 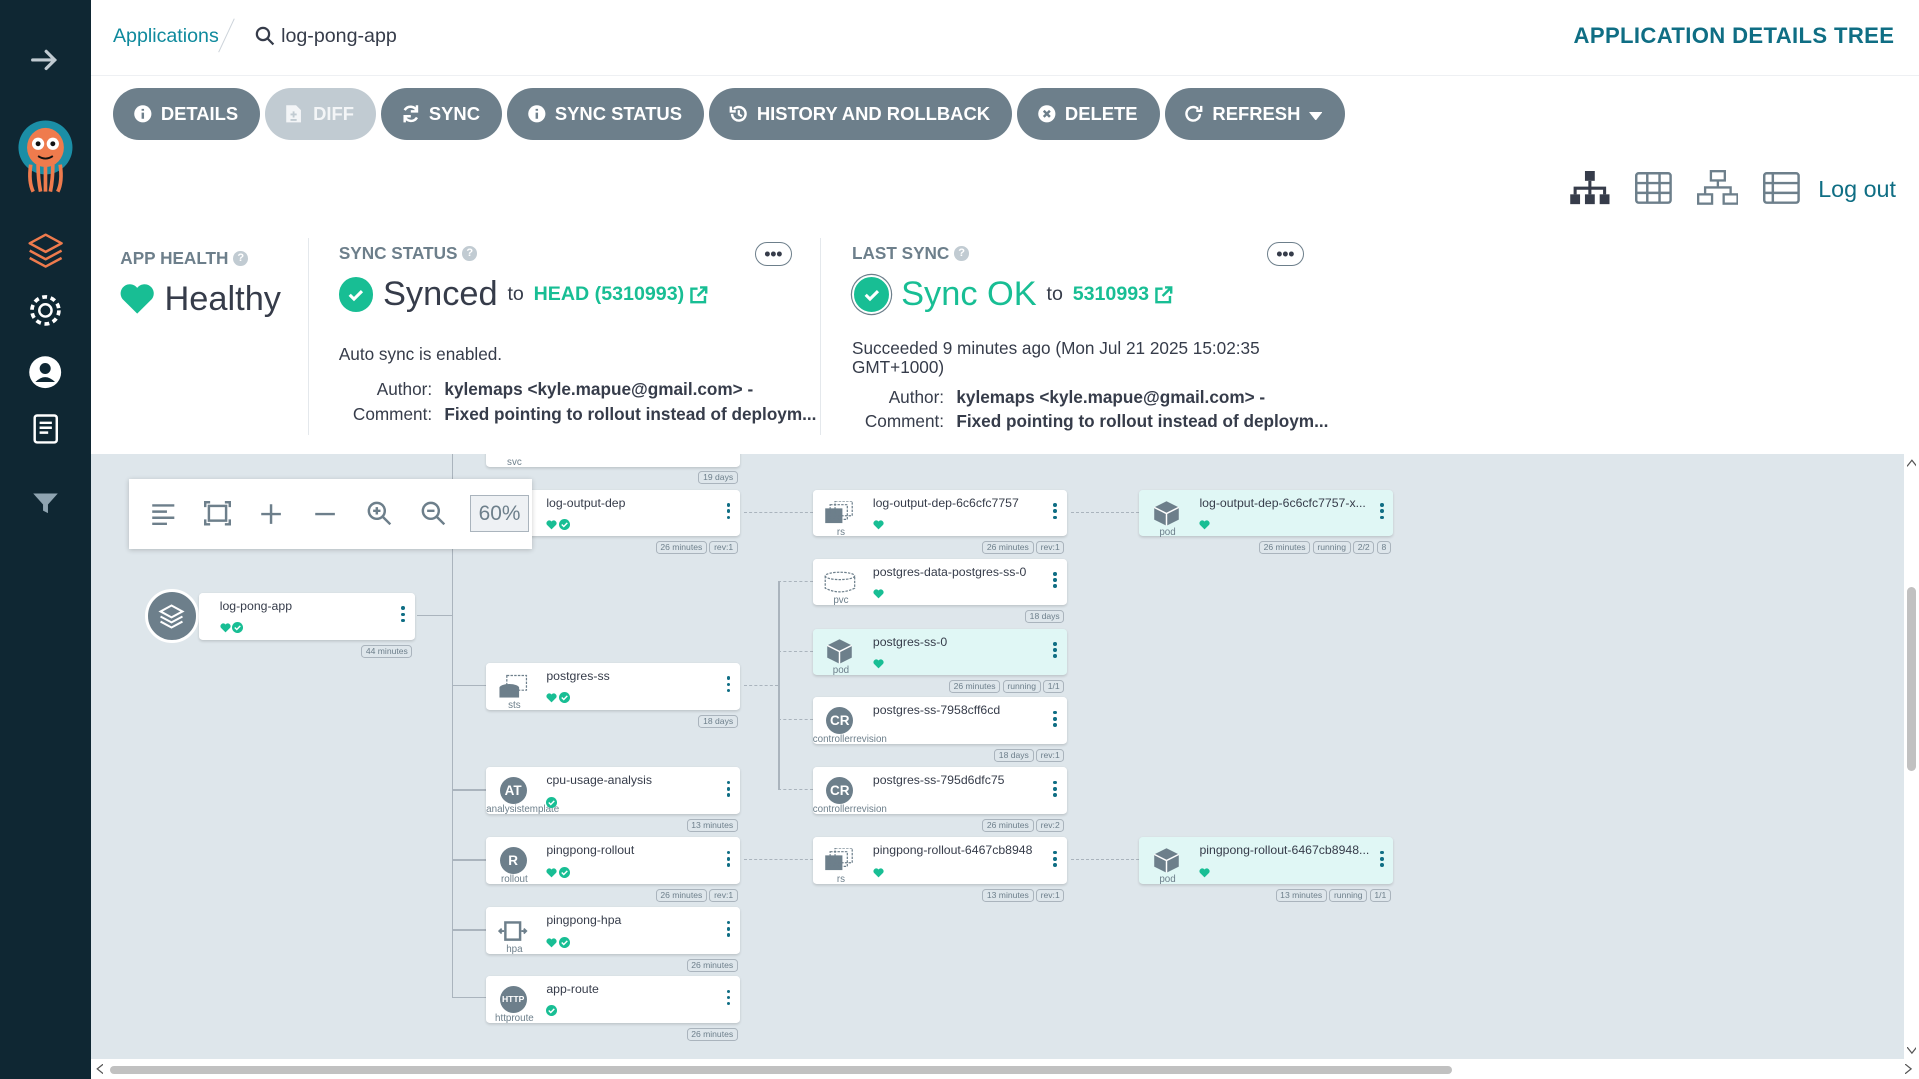 What do you see at coordinates (515, 293) in the screenshot?
I see `sync-to-text: to` at bounding box center [515, 293].